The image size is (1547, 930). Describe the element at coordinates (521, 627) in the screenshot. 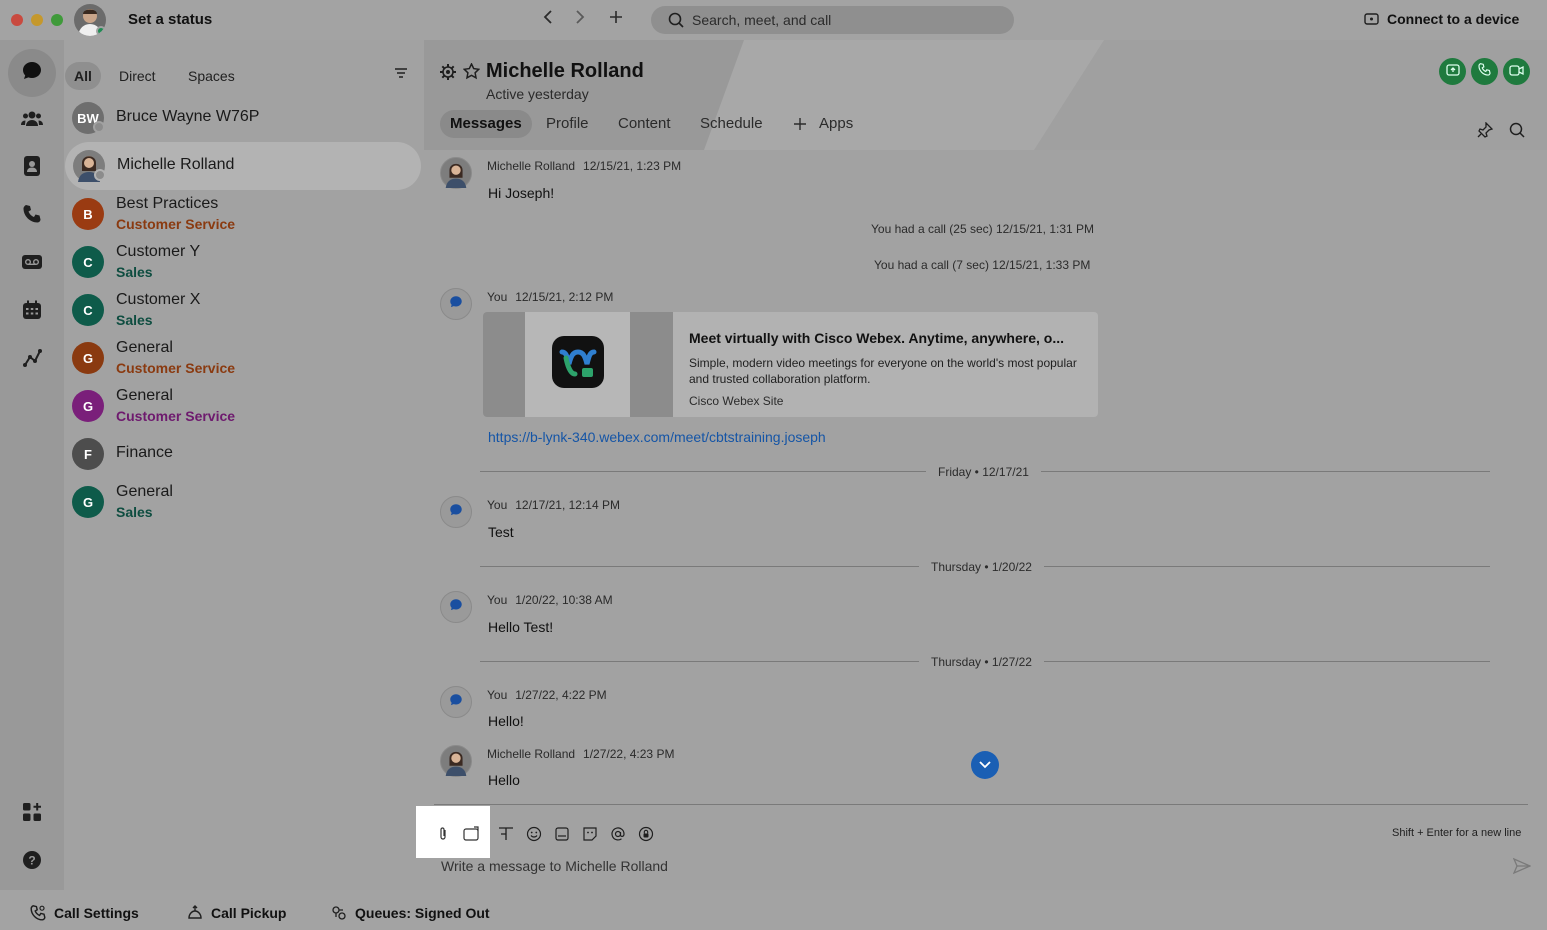

I see `message-body: Hello Test!` at that location.